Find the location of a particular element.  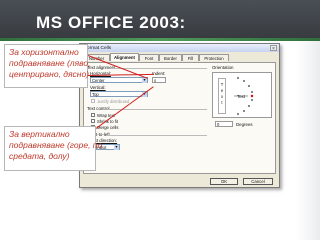

shrink-to-fit-checkbox is located at coordinates (93, 121).